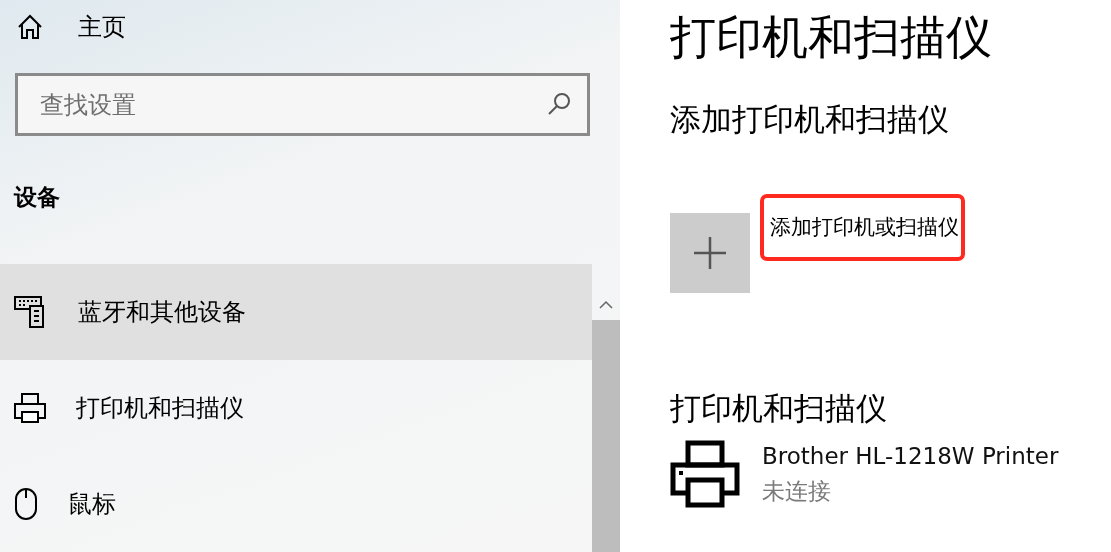 The width and height of the screenshot is (1111, 552). What do you see at coordinates (710, 252) in the screenshot?
I see `plus-icon` at bounding box center [710, 252].